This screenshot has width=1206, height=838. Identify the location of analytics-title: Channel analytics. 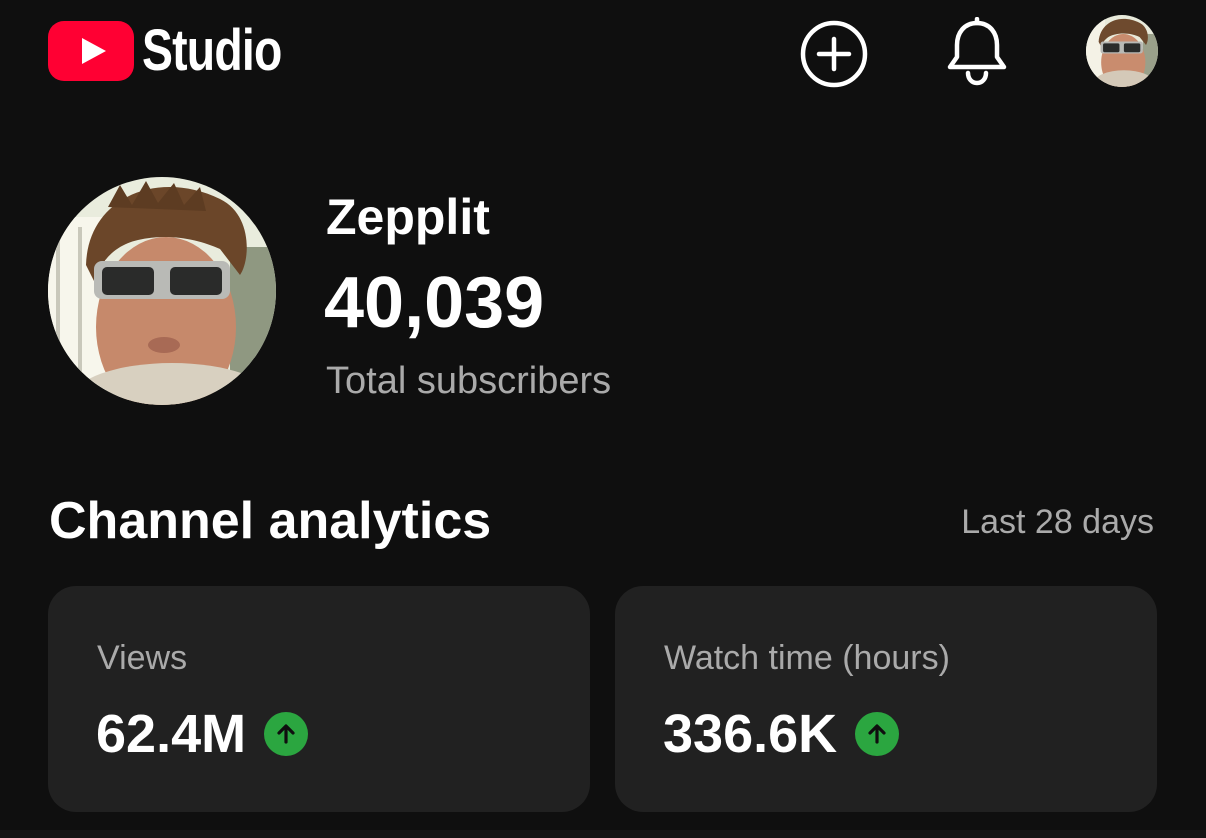
(270, 521).